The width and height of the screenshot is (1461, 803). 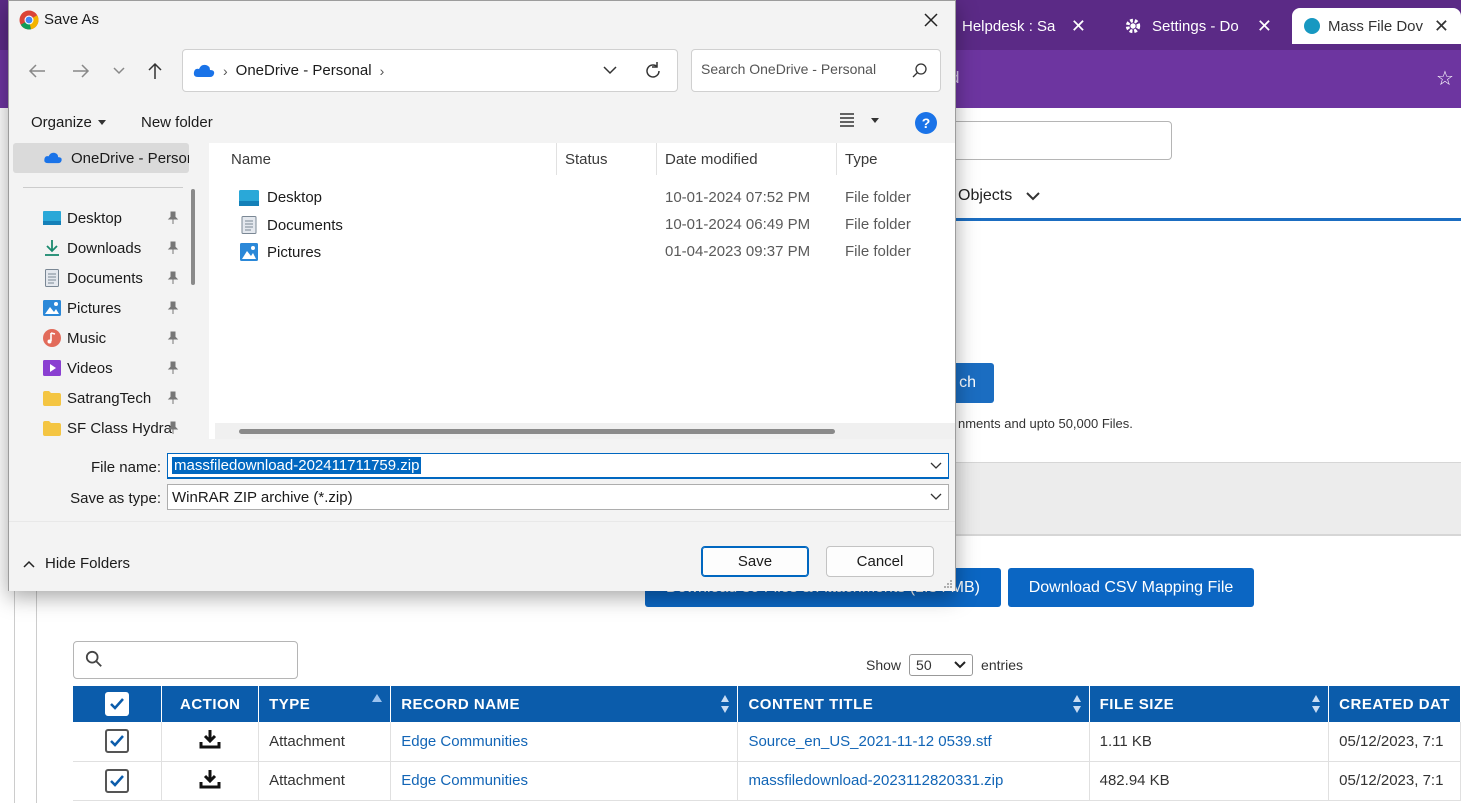 I want to click on help-button: ?, so click(x=926, y=123).